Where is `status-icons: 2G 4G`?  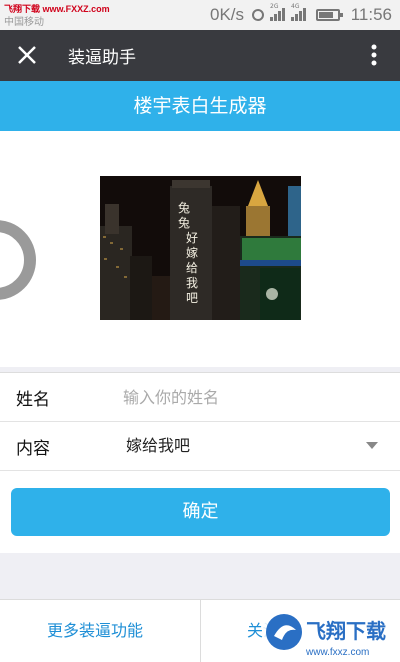
status-icons: 2G 4G is located at coordinates (297, 12).